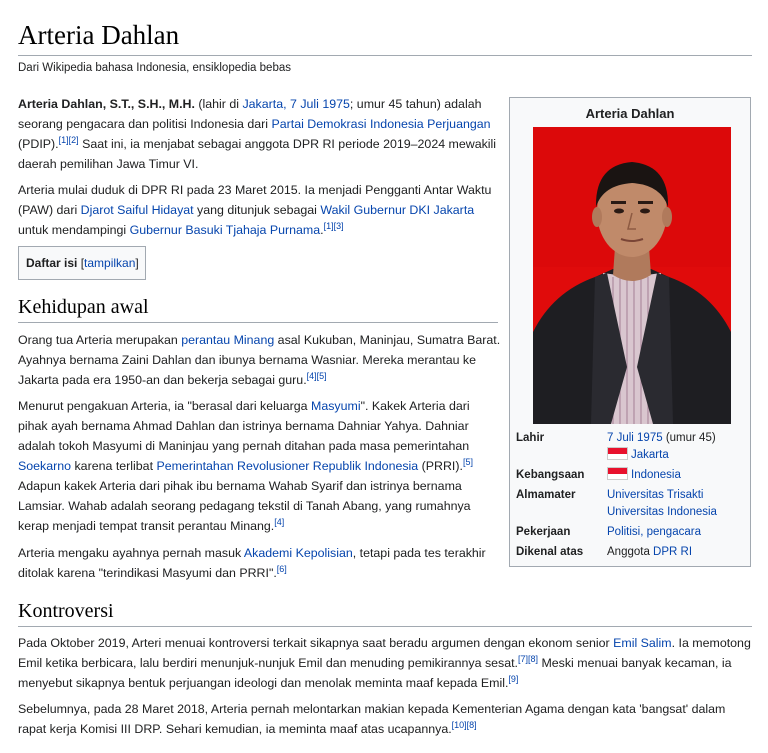  What do you see at coordinates (630, 113) in the screenshot?
I see `infobox-title: Arteria Dahlan` at bounding box center [630, 113].